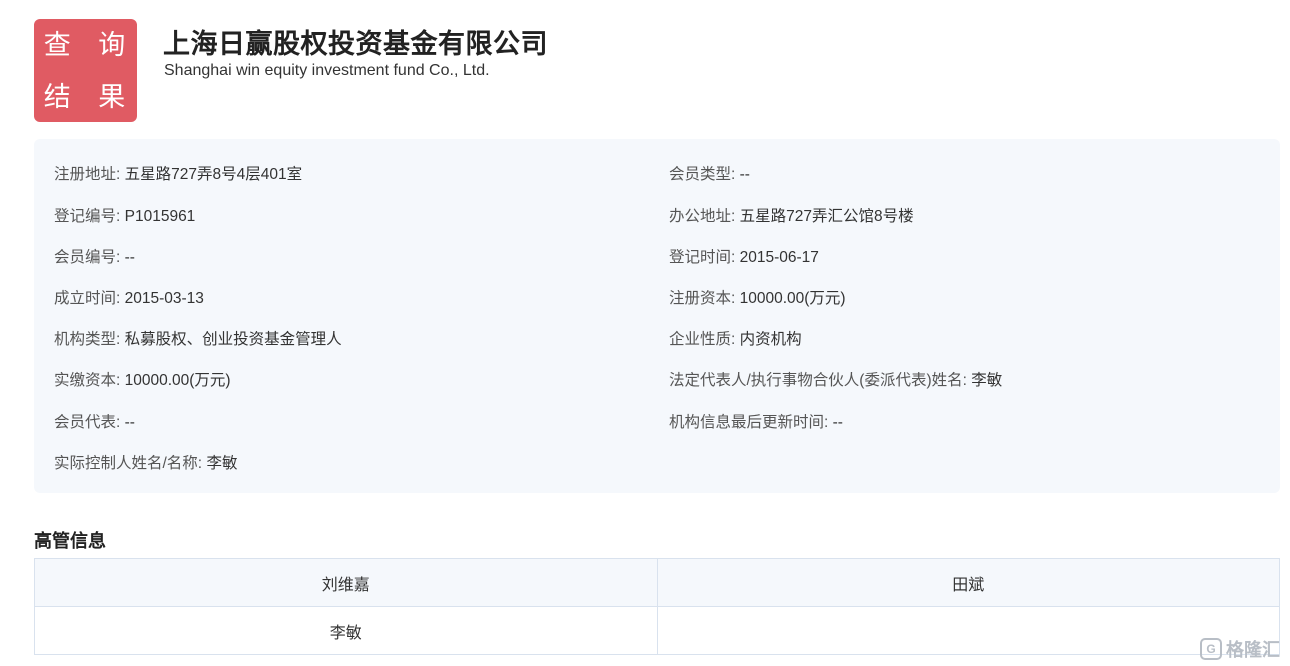 This screenshot has width=1290, height=666. Describe the element at coordinates (87, 257) in the screenshot. I see `info-label: 会员编号:` at that location.